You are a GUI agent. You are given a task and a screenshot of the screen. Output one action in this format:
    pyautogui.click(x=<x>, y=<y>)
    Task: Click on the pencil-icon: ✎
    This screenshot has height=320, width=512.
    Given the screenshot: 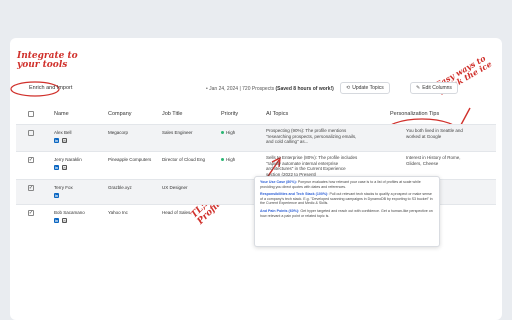 What is the action you would take?
    pyautogui.click(x=418, y=88)
    